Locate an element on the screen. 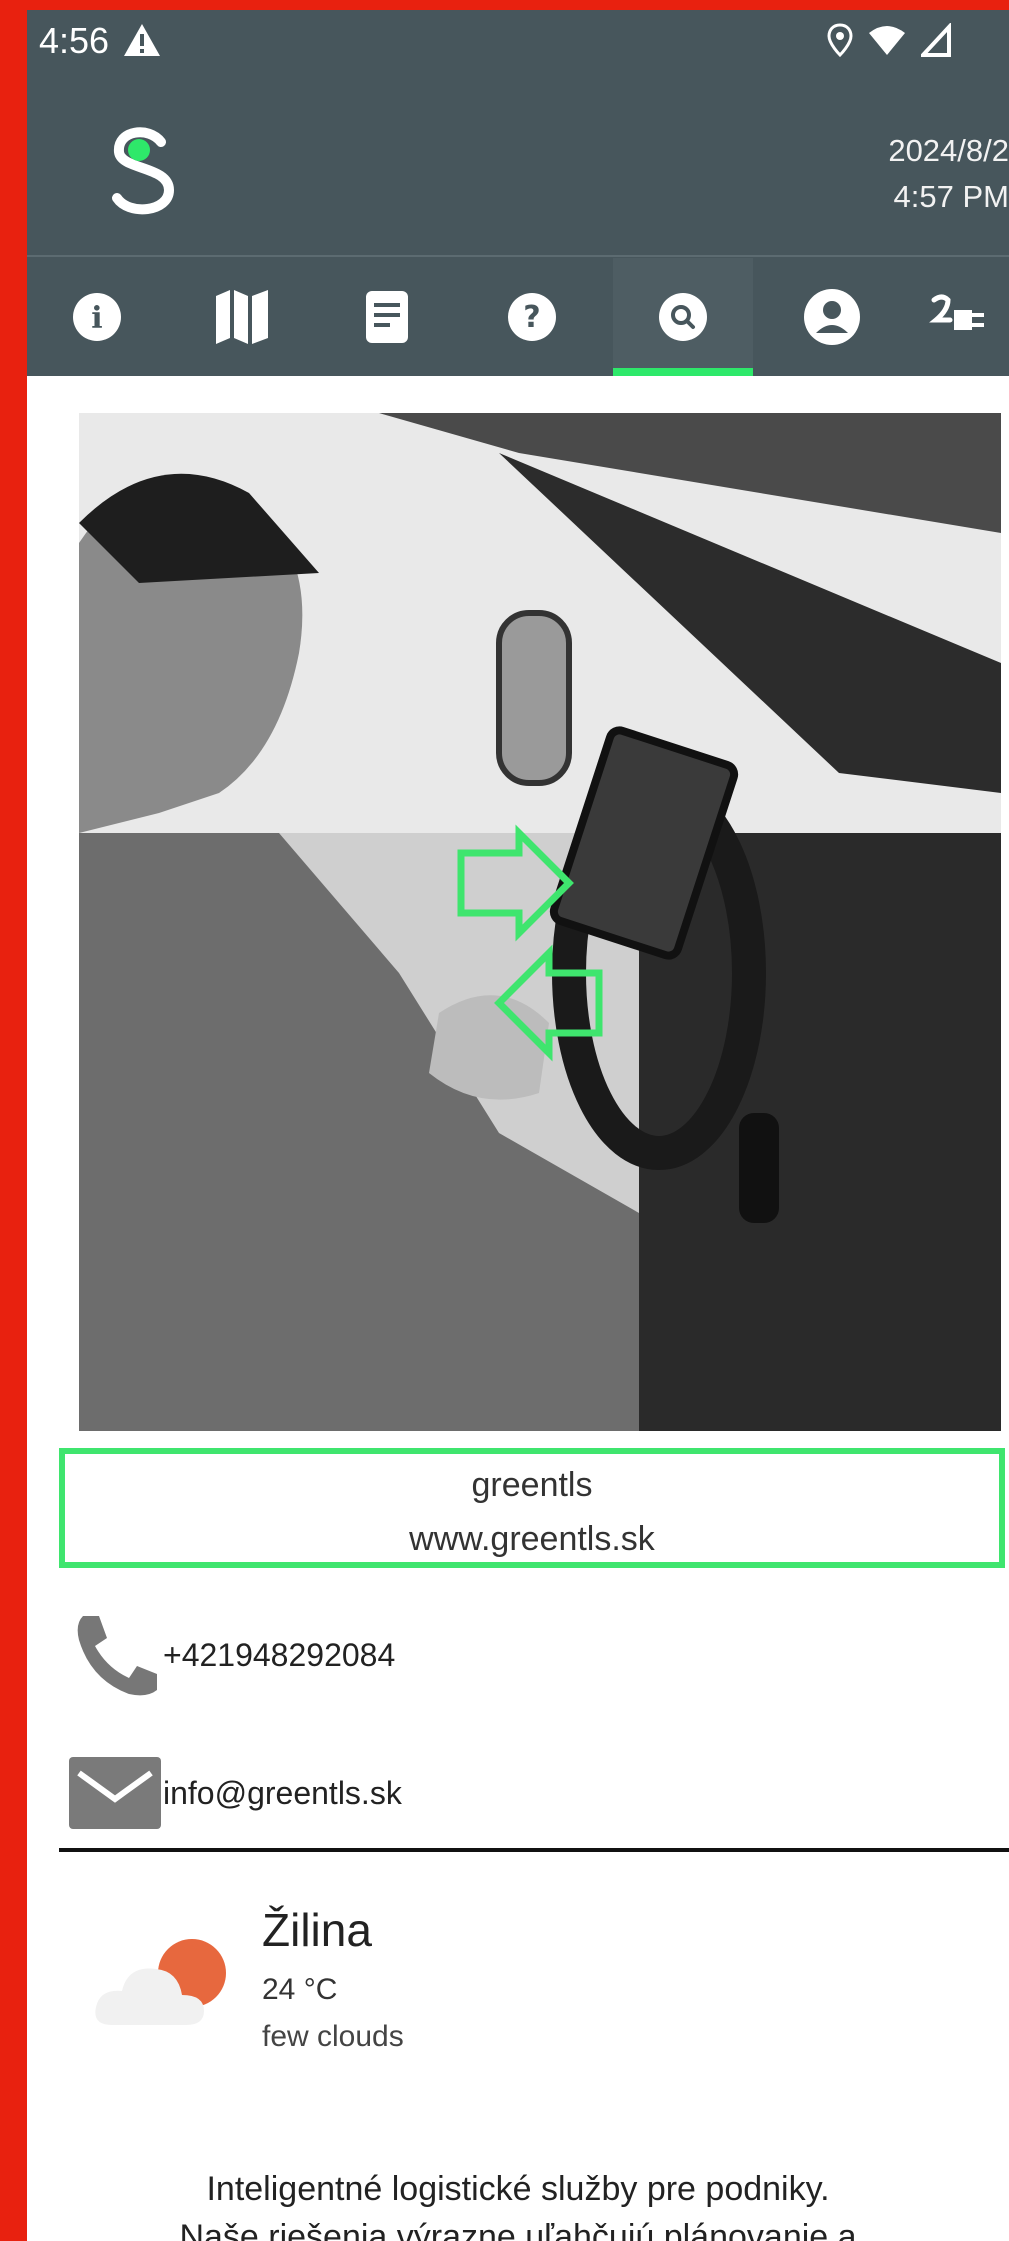 Image resolution: width=1009 pixels, height=2241 pixels. status-icons is located at coordinates (889, 40).